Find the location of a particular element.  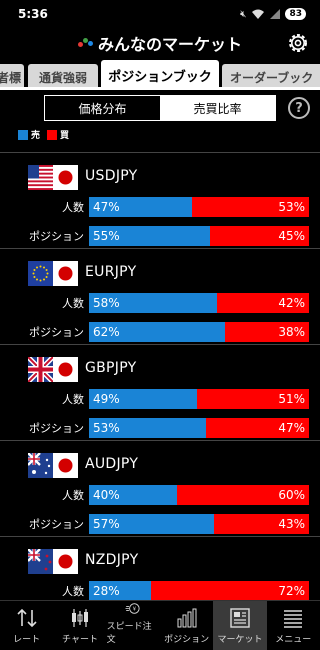

buy-segment: 45% is located at coordinates (259, 236).